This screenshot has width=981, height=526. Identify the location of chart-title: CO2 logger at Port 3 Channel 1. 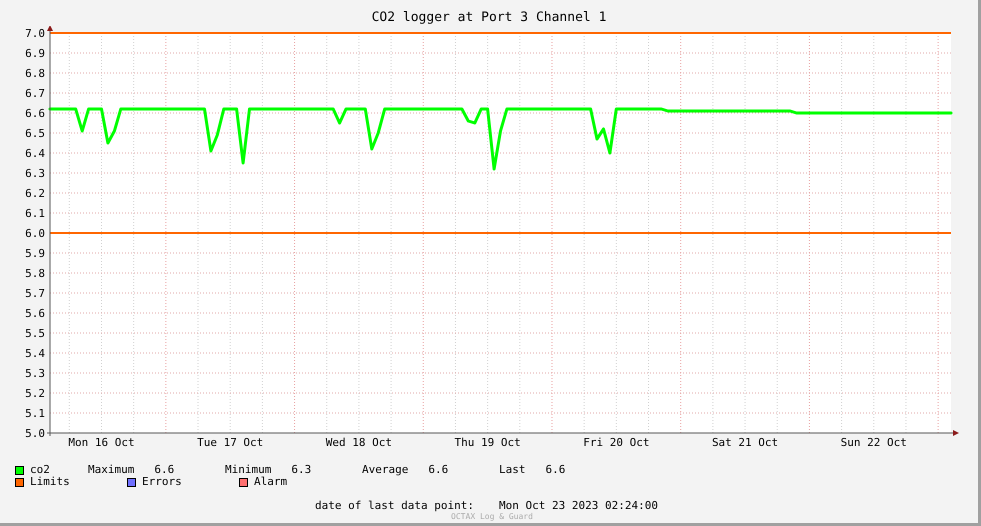
(489, 18).